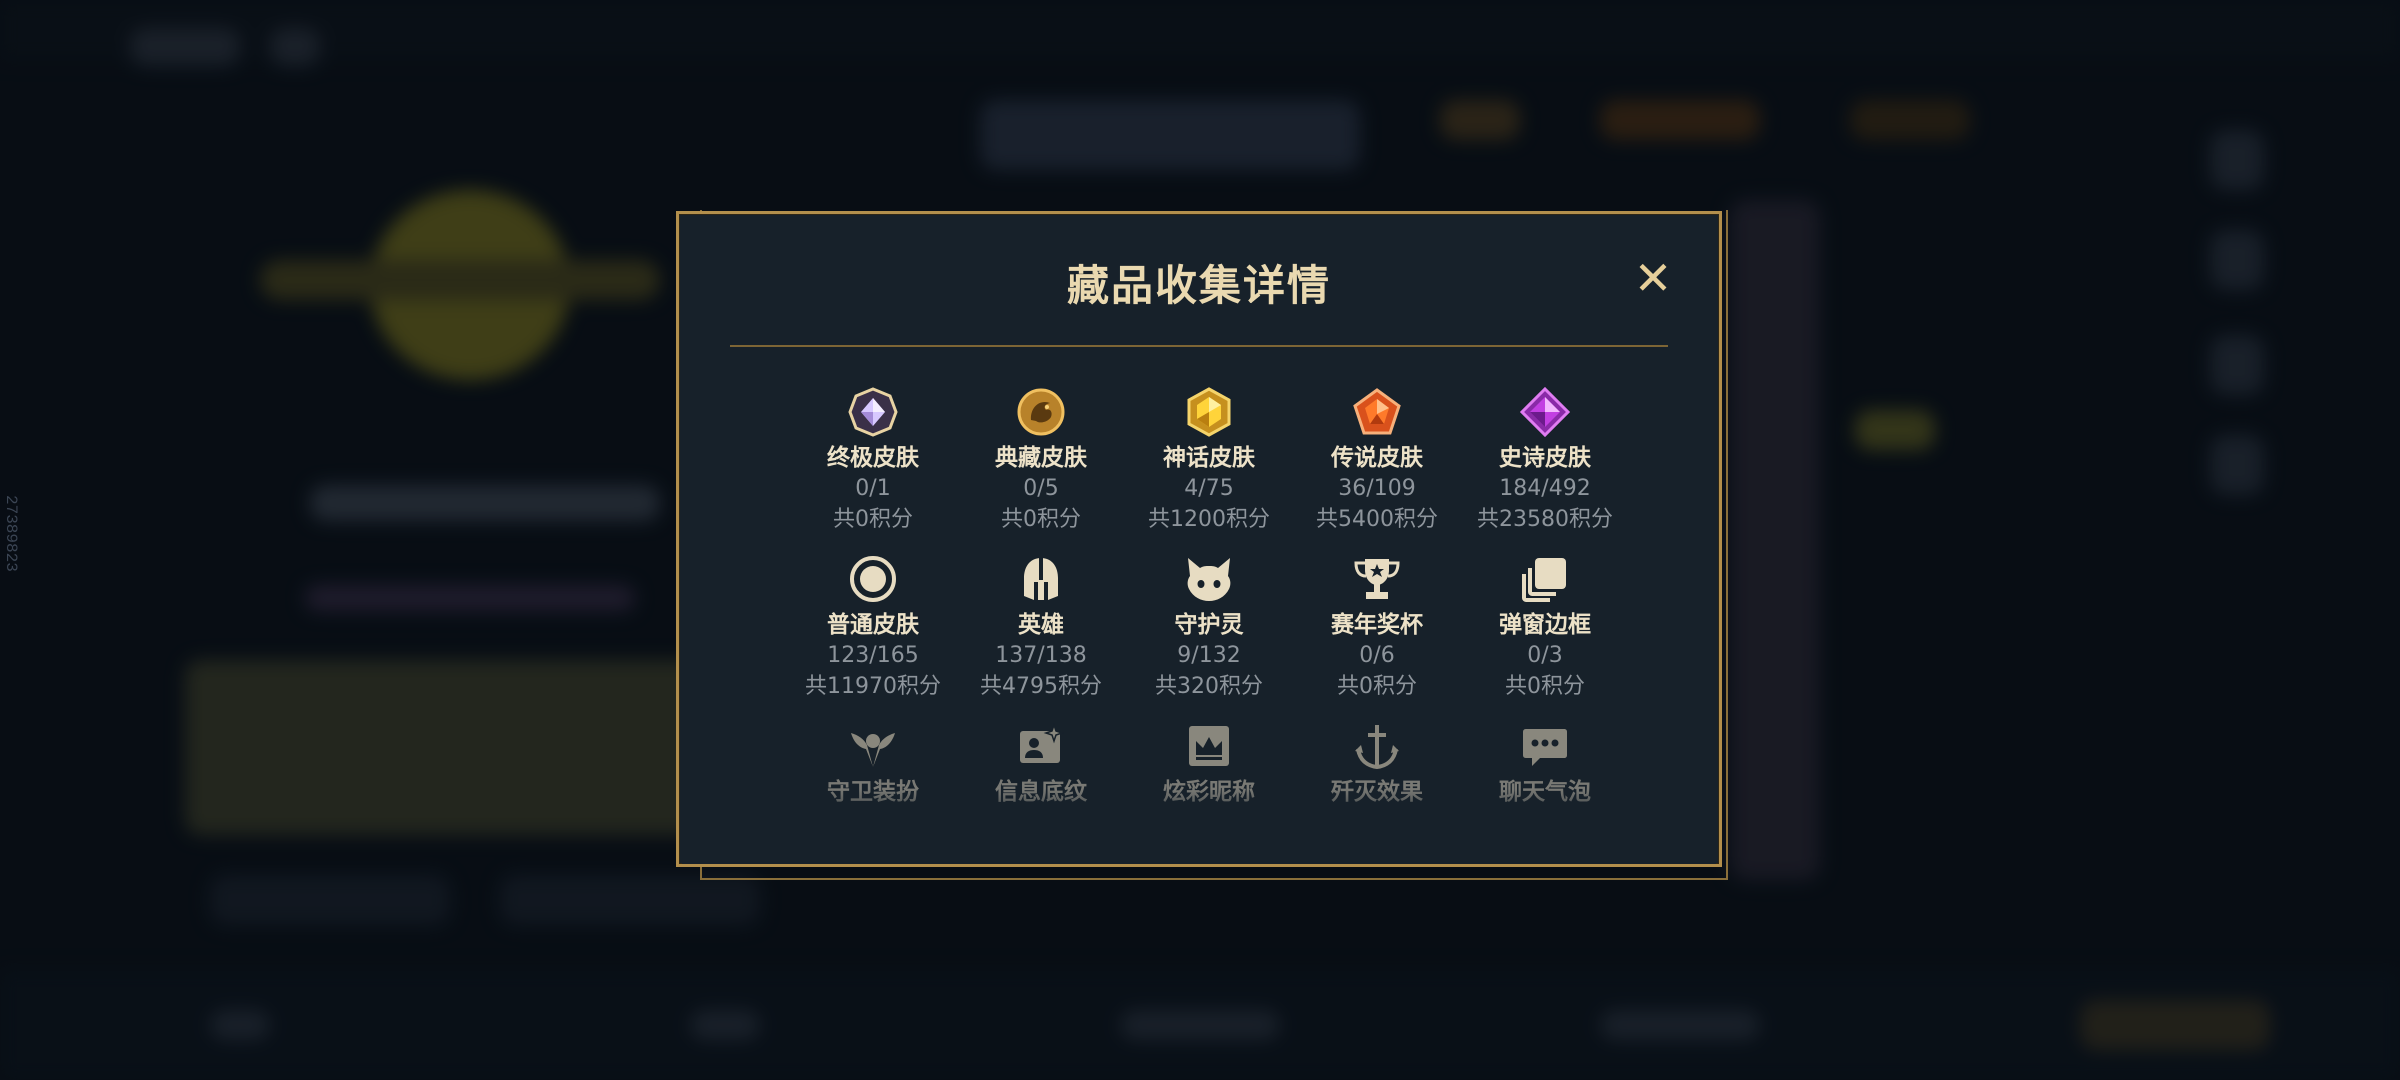 The height and width of the screenshot is (1080, 2400). What do you see at coordinates (1198, 285) in the screenshot?
I see `modal-title: 藏品收集详情` at bounding box center [1198, 285].